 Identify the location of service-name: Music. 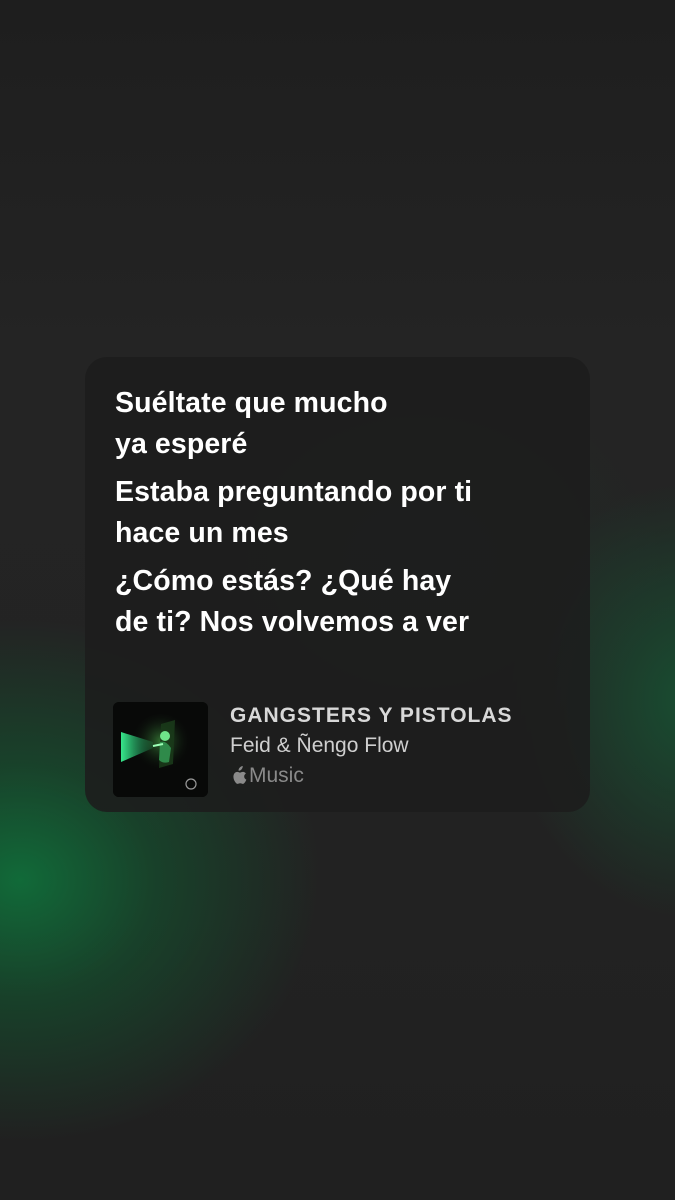
(276, 775).